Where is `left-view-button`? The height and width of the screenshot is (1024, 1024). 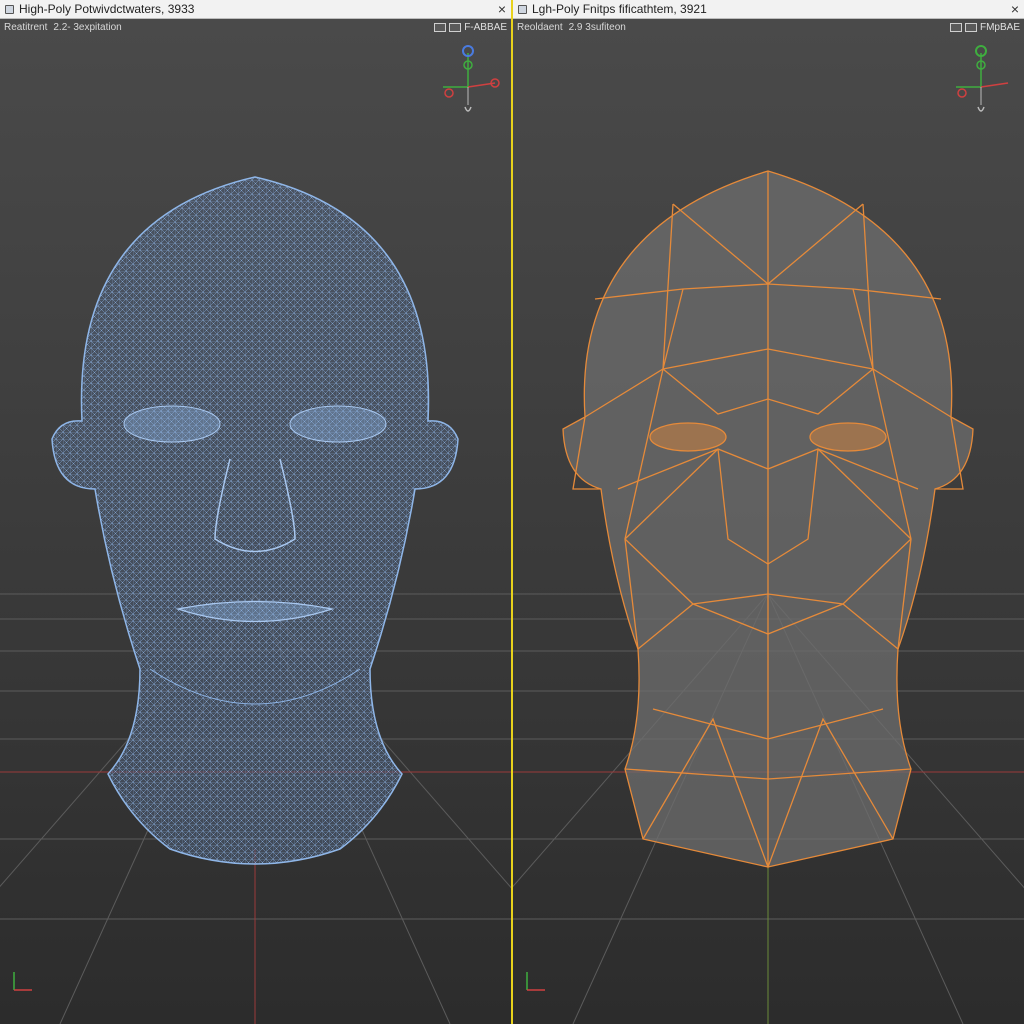
left-view-button is located at coordinates (455, 27).